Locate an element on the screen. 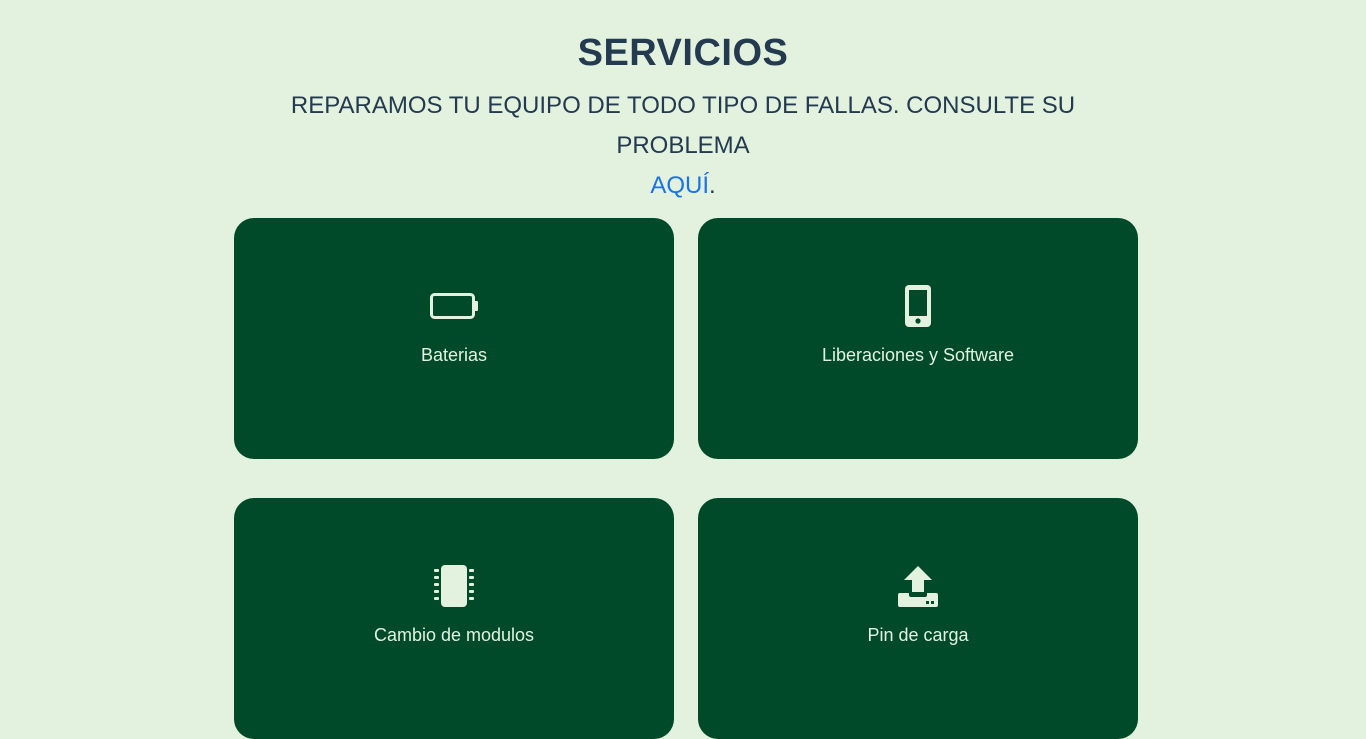 The height and width of the screenshot is (739, 1366). service-label: Cambio de modulos is located at coordinates (454, 635).